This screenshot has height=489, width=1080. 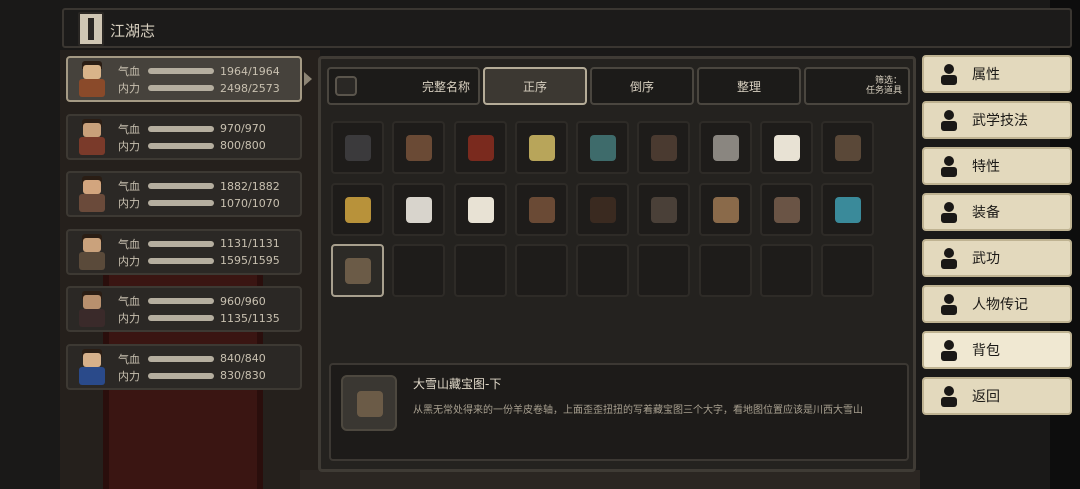 I want to click on menu-button: 返回, so click(x=997, y=396).